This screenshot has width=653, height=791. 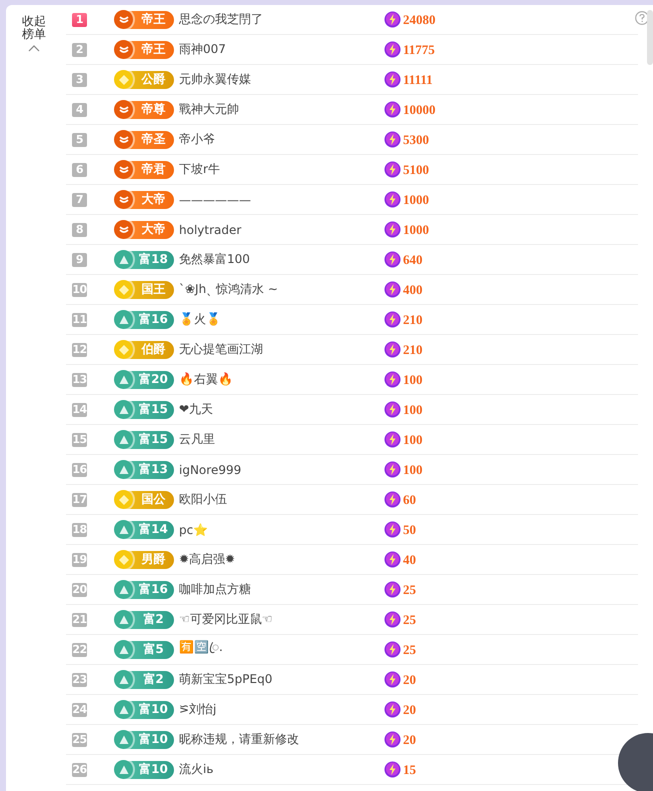 What do you see at coordinates (196, 409) in the screenshot?
I see `user-name: ❤九天` at bounding box center [196, 409].